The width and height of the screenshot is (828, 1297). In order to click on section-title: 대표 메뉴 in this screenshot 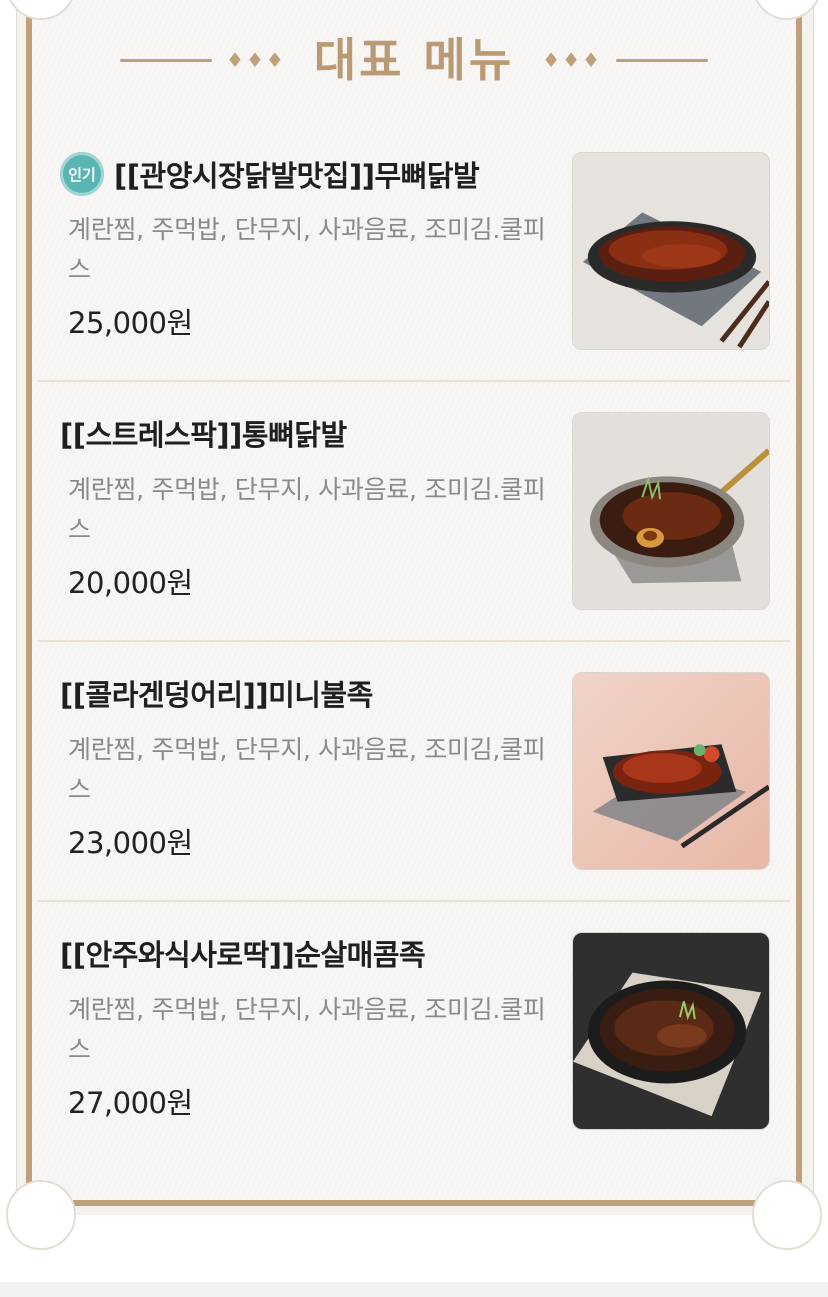, I will do `click(414, 60)`.